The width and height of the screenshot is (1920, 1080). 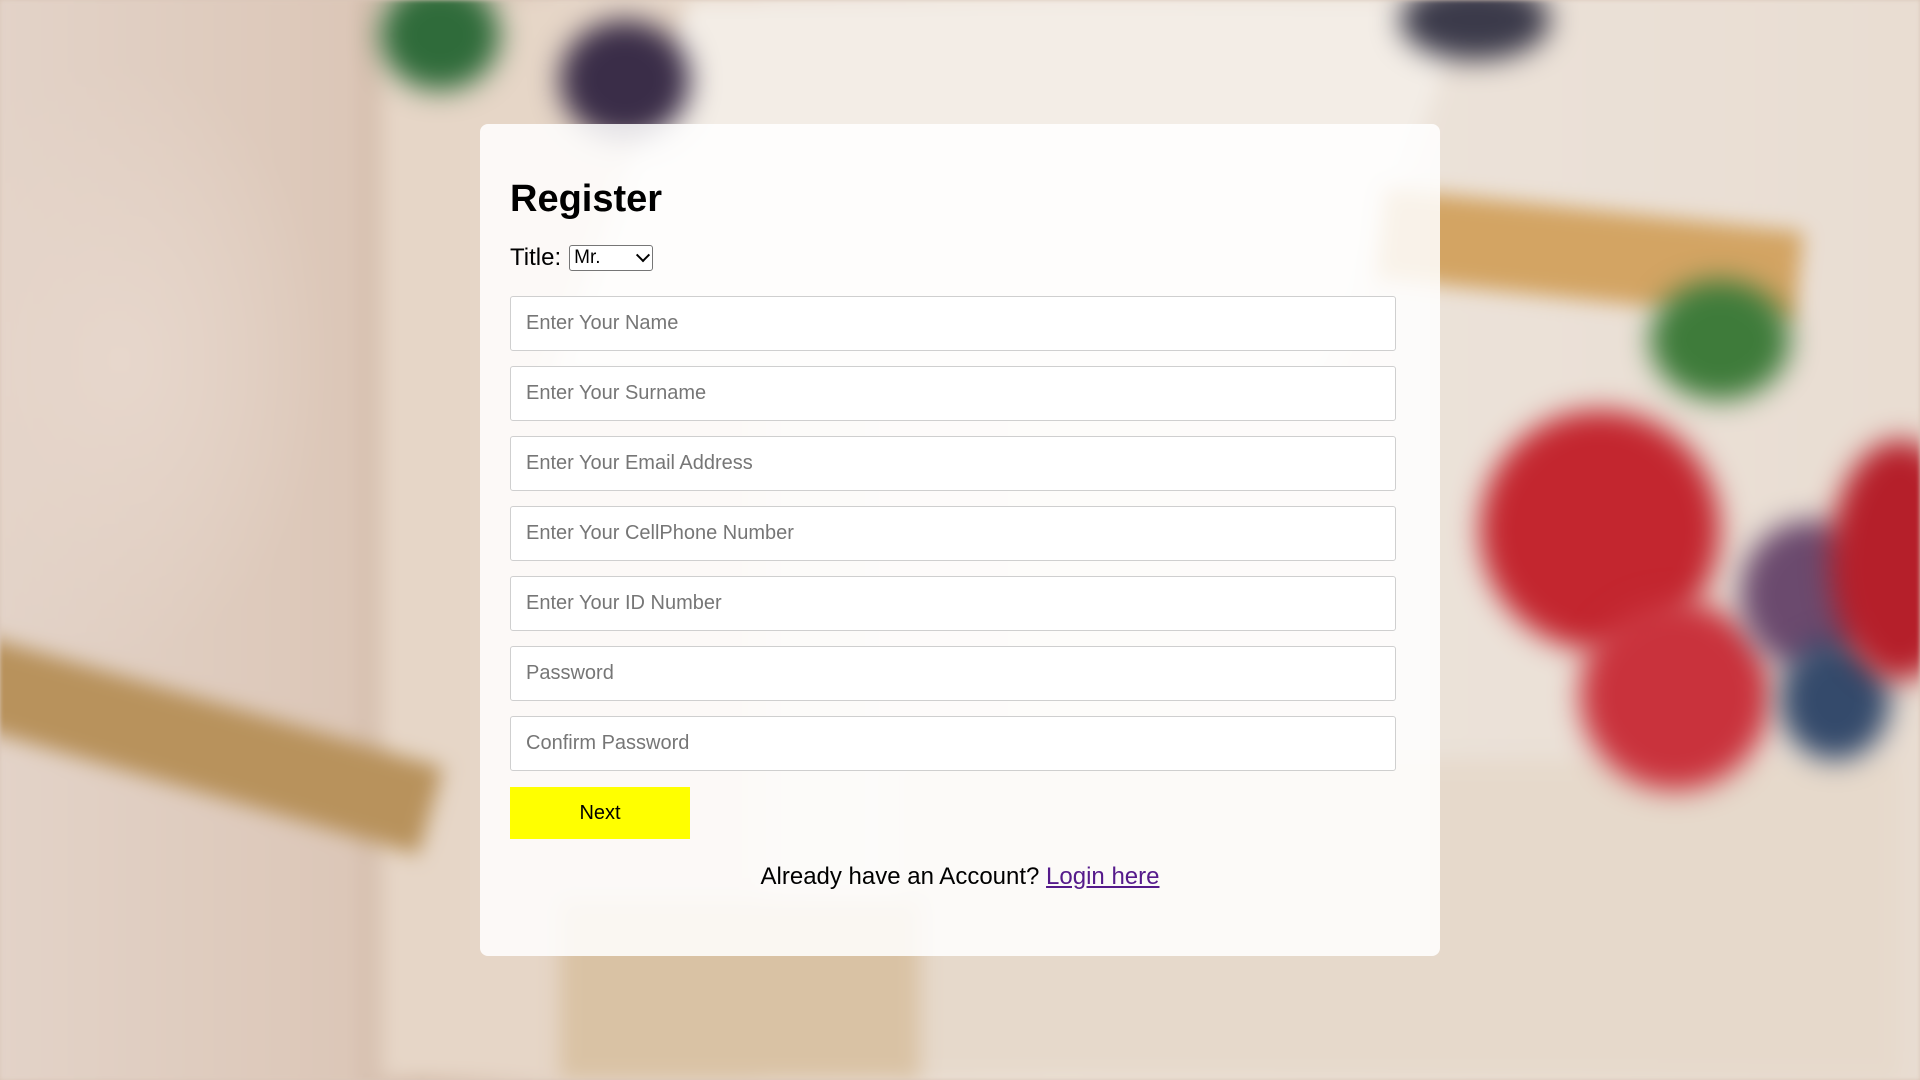 I want to click on id-number-input, so click(x=953, y=603).